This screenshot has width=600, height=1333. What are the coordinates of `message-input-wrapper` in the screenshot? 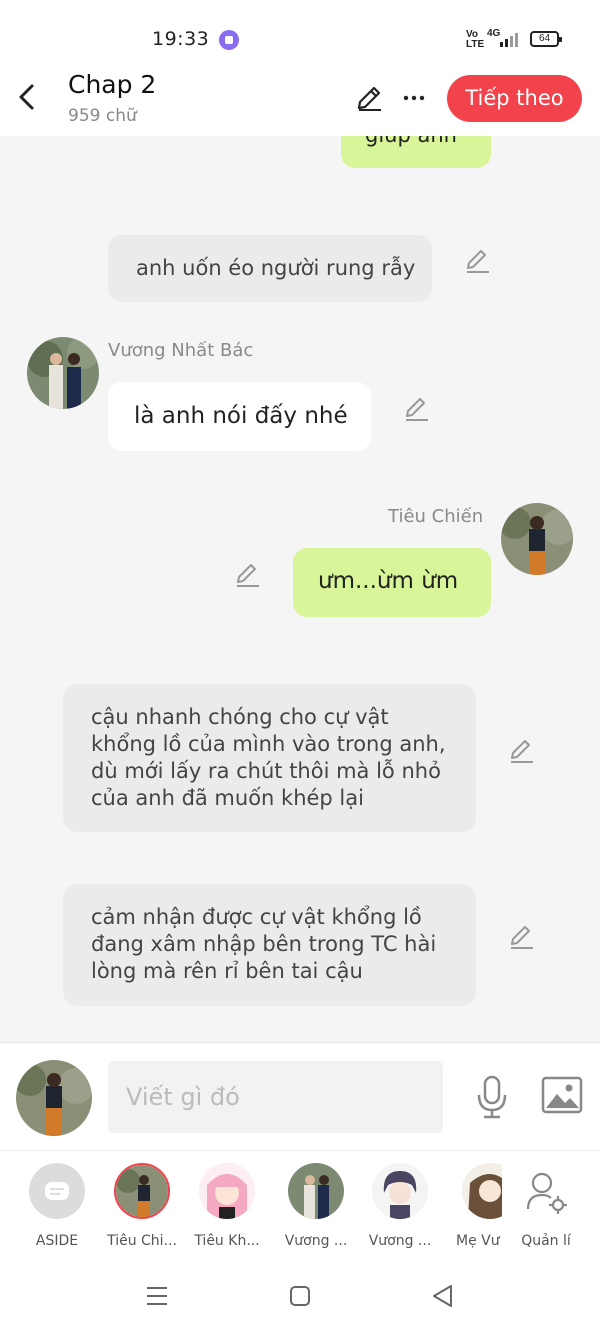 It's located at (275, 1097).